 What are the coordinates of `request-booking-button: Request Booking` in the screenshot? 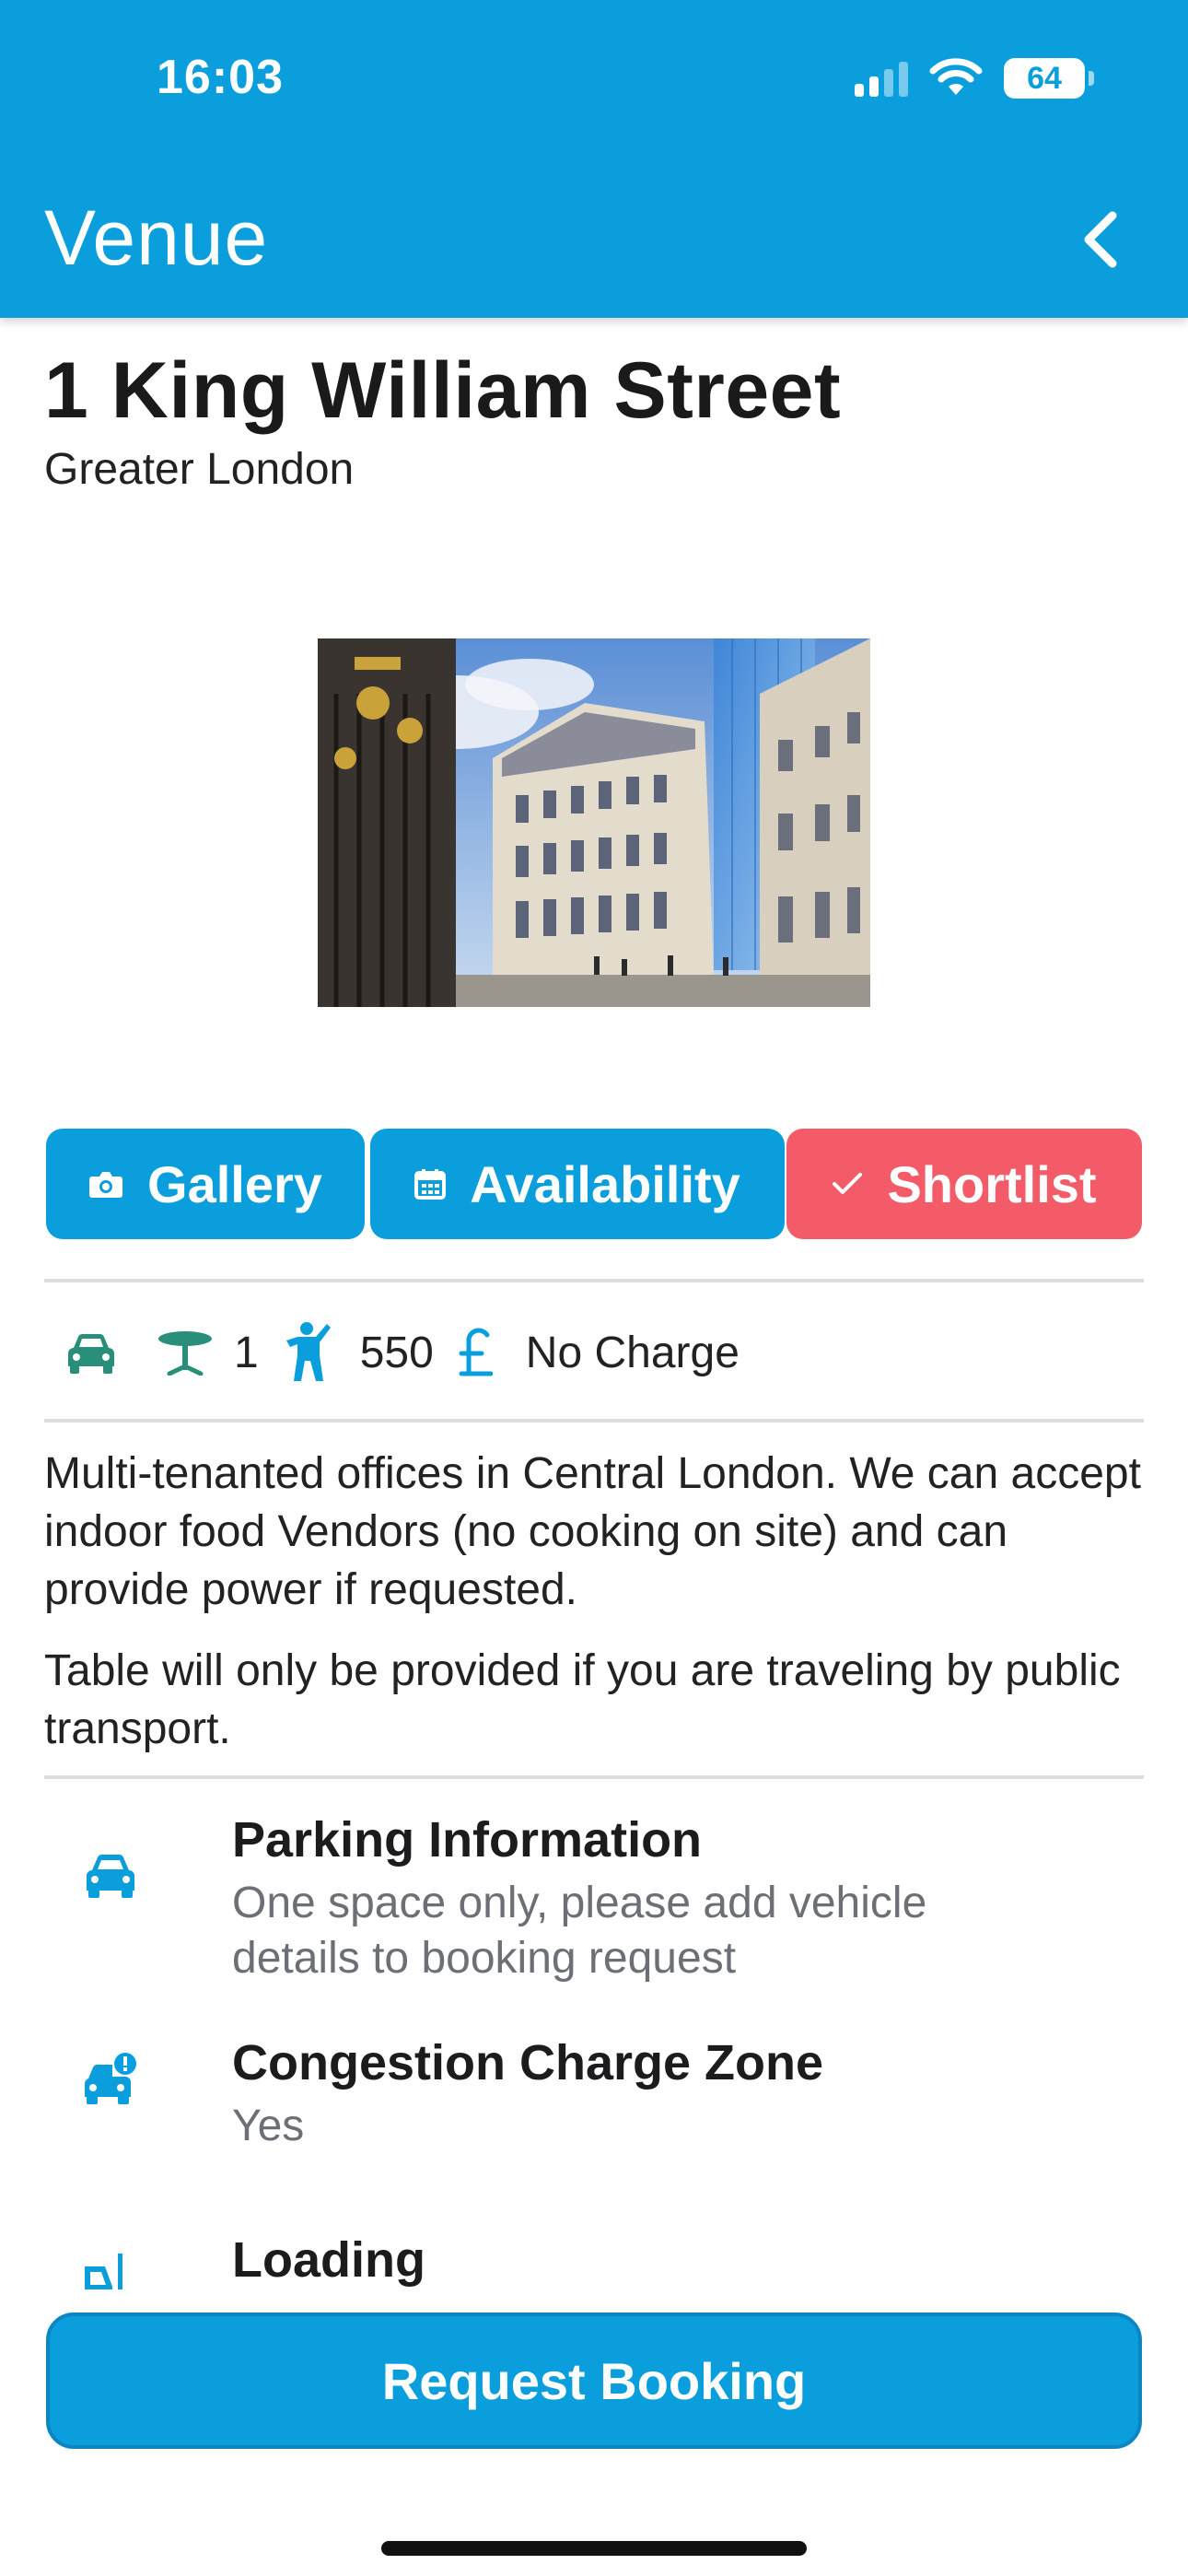 It's located at (594, 2381).